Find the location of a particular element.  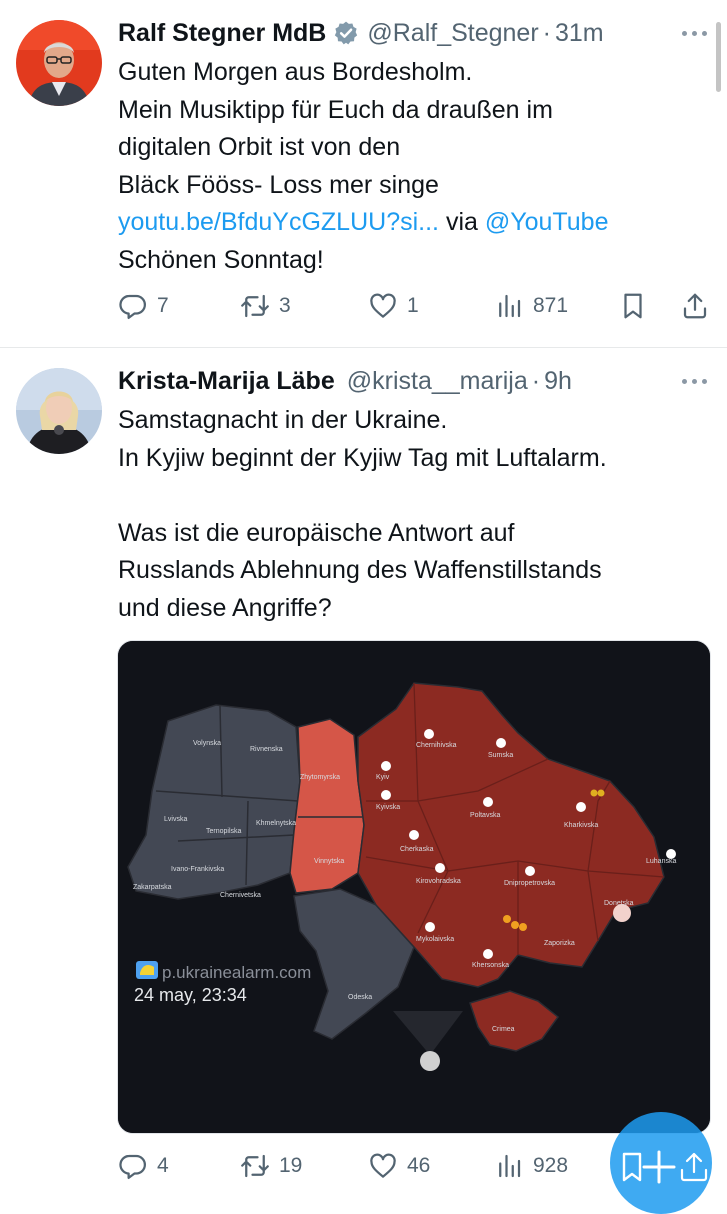

view-count: 928 is located at coordinates (551, 1165).